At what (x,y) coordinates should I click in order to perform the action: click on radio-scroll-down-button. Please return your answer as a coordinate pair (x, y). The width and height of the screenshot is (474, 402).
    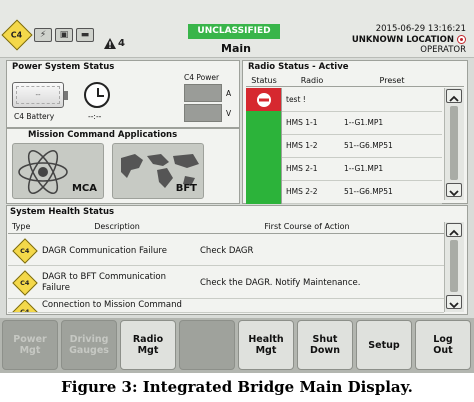
    Looking at the image, I should click on (454, 190).